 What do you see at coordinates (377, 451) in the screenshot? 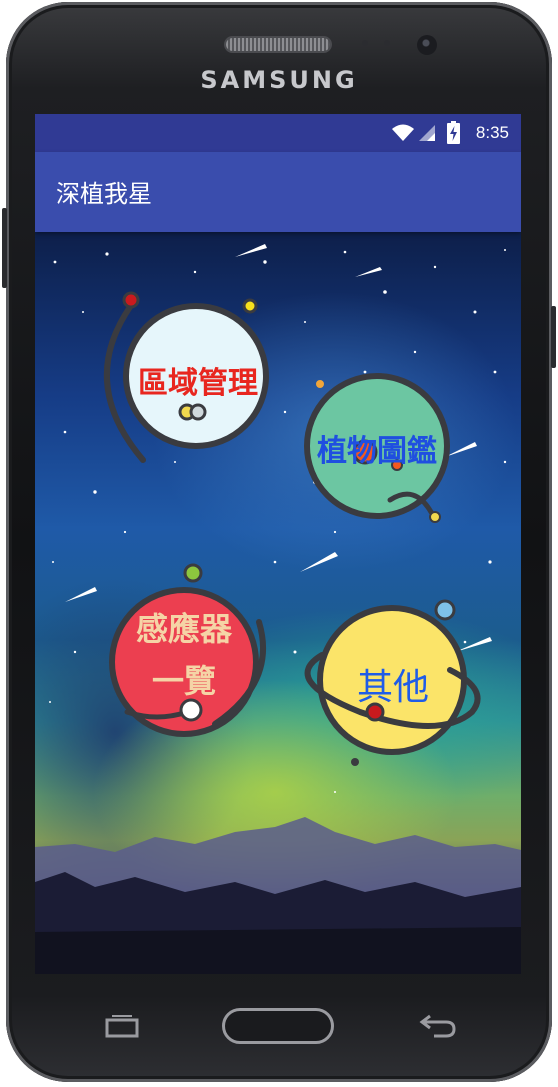
I see `plant-guide-label: 植物圖鑑` at bounding box center [377, 451].